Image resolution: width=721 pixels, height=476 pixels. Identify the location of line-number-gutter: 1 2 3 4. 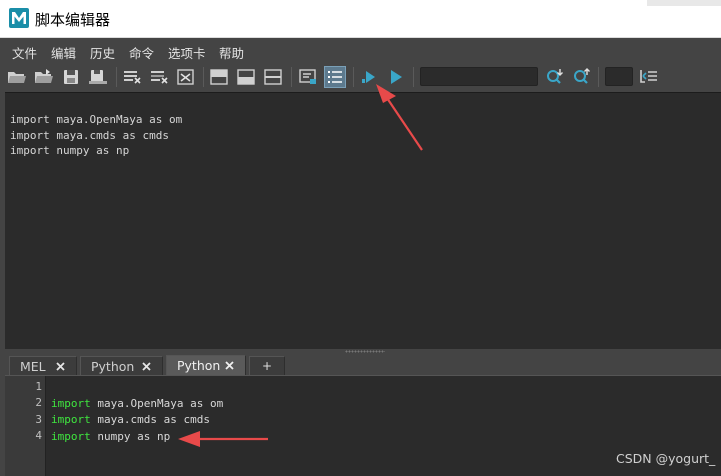
(25, 426).